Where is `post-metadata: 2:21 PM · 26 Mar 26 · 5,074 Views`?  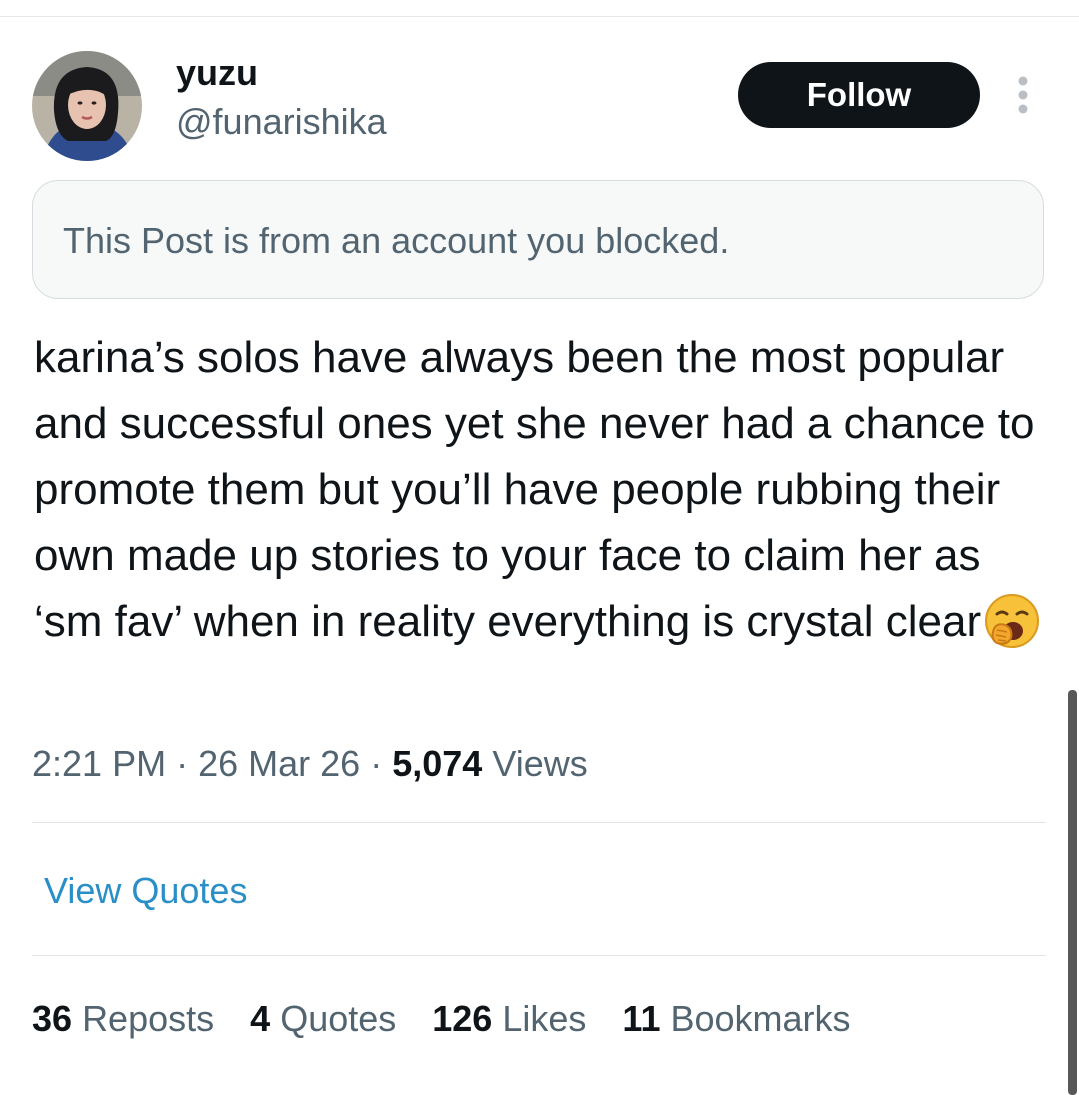 post-metadata: 2:21 PM · 26 Mar 26 · 5,074 Views is located at coordinates (310, 764).